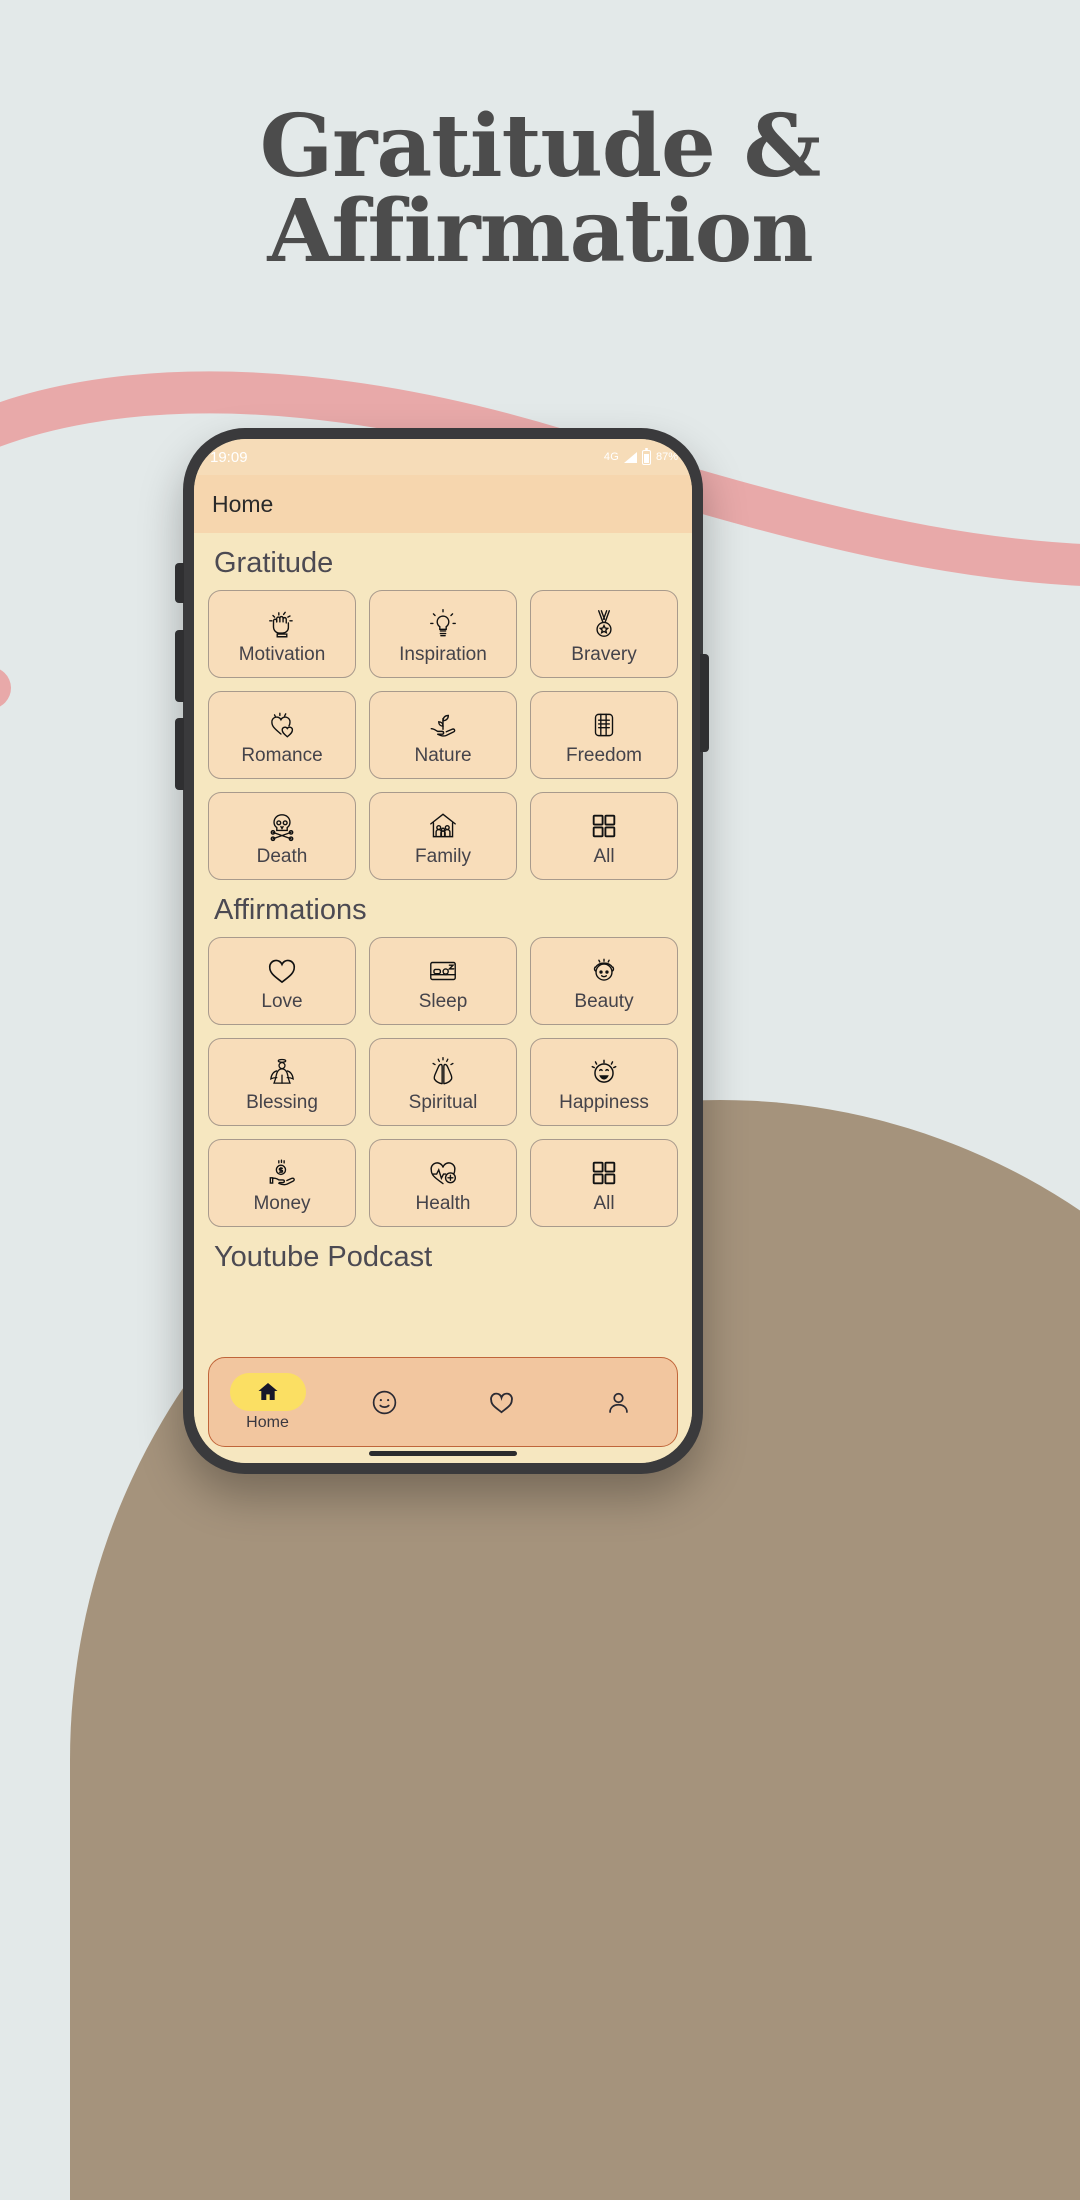  Describe the element at coordinates (179, 583) in the screenshot. I see `phone-mute-switch` at that location.